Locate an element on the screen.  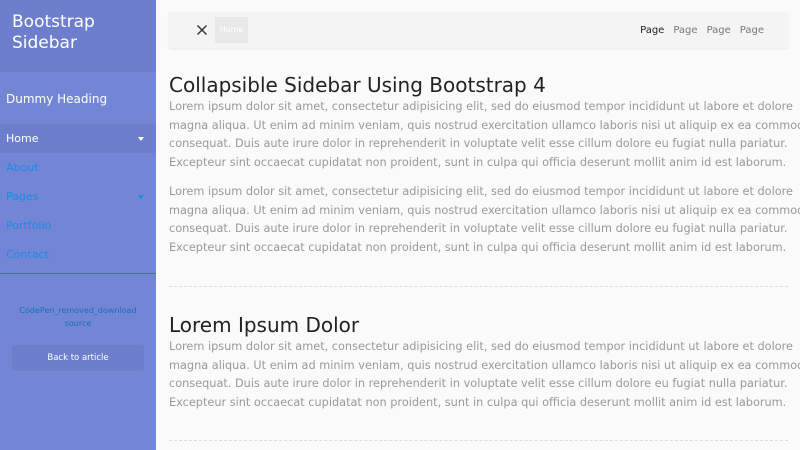
sidebar-item-label: Contact is located at coordinates (27, 254).